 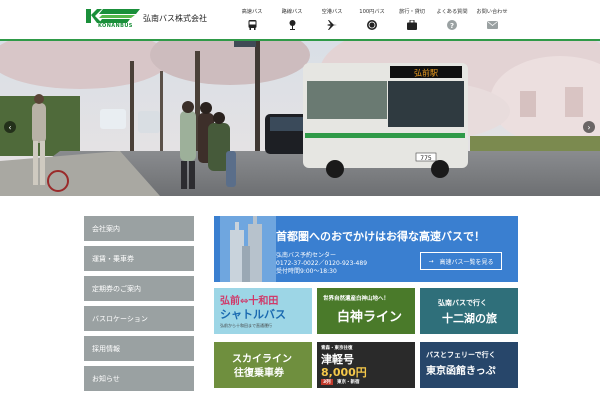 I want to click on banner-title: 首都圏へのおでかけはお得な高速バスで！, so click(x=380, y=236).